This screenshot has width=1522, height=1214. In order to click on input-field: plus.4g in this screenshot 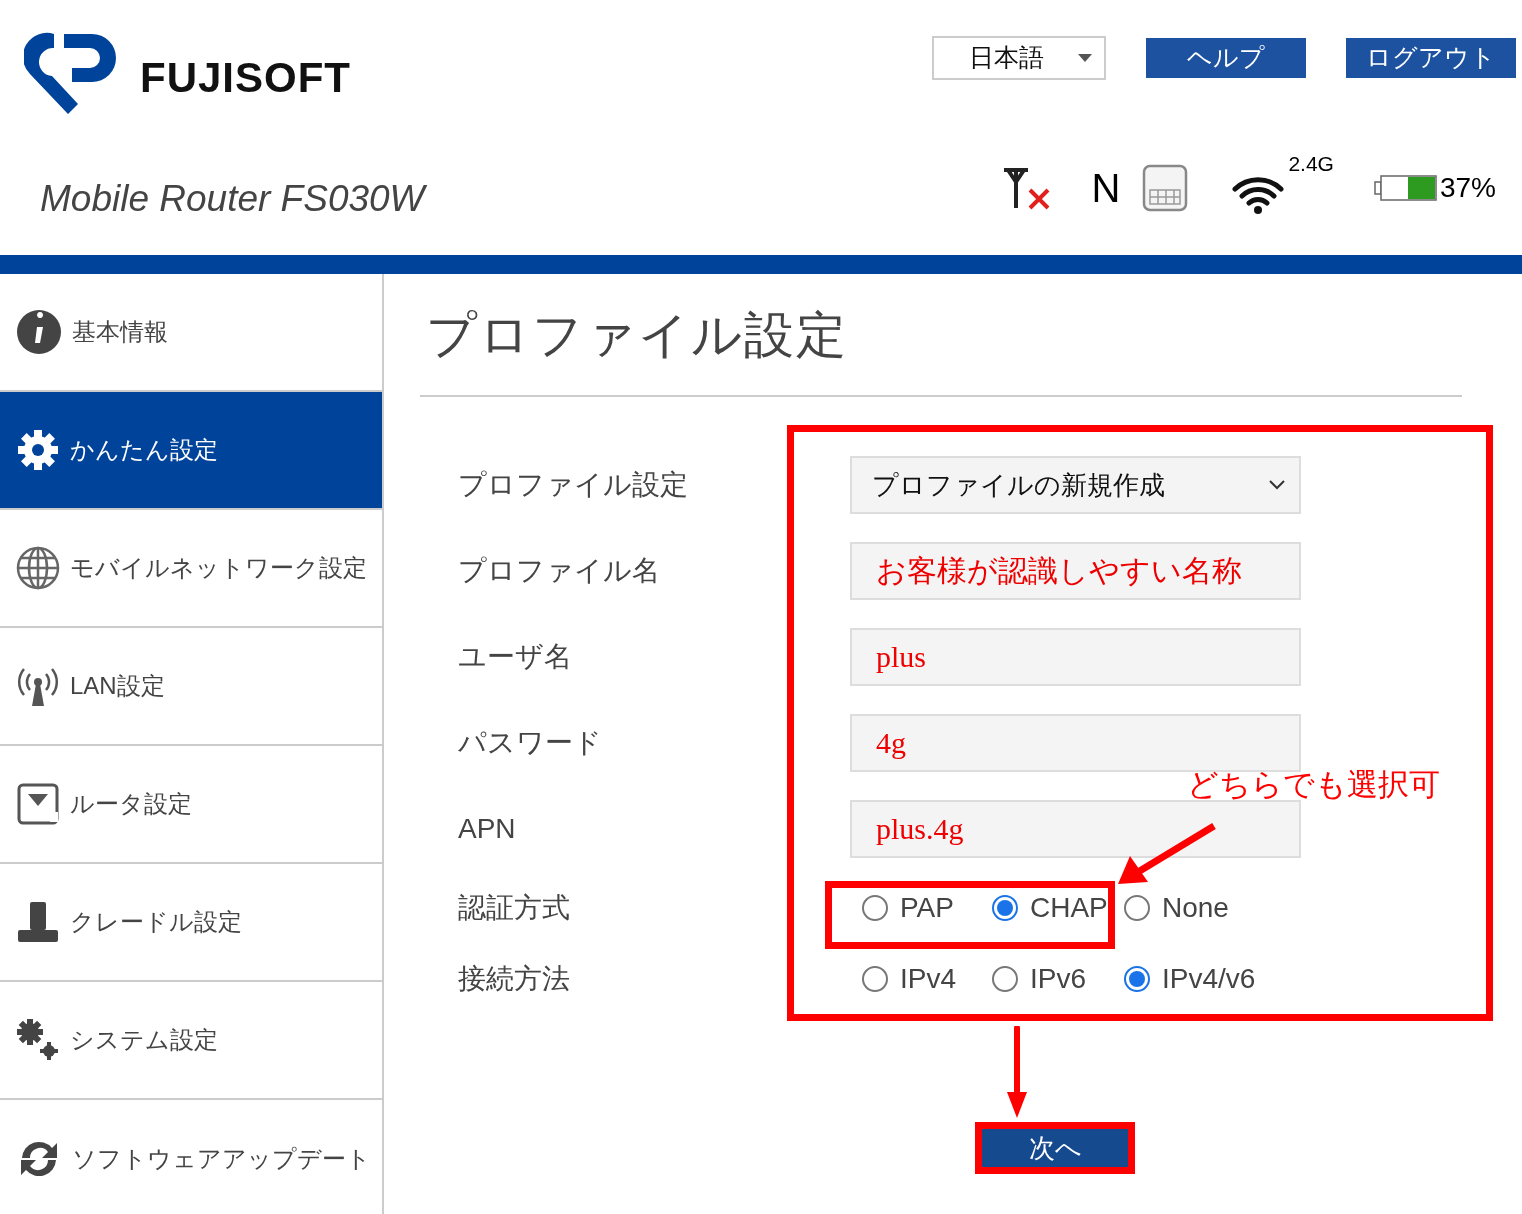, I will do `click(1075, 829)`.